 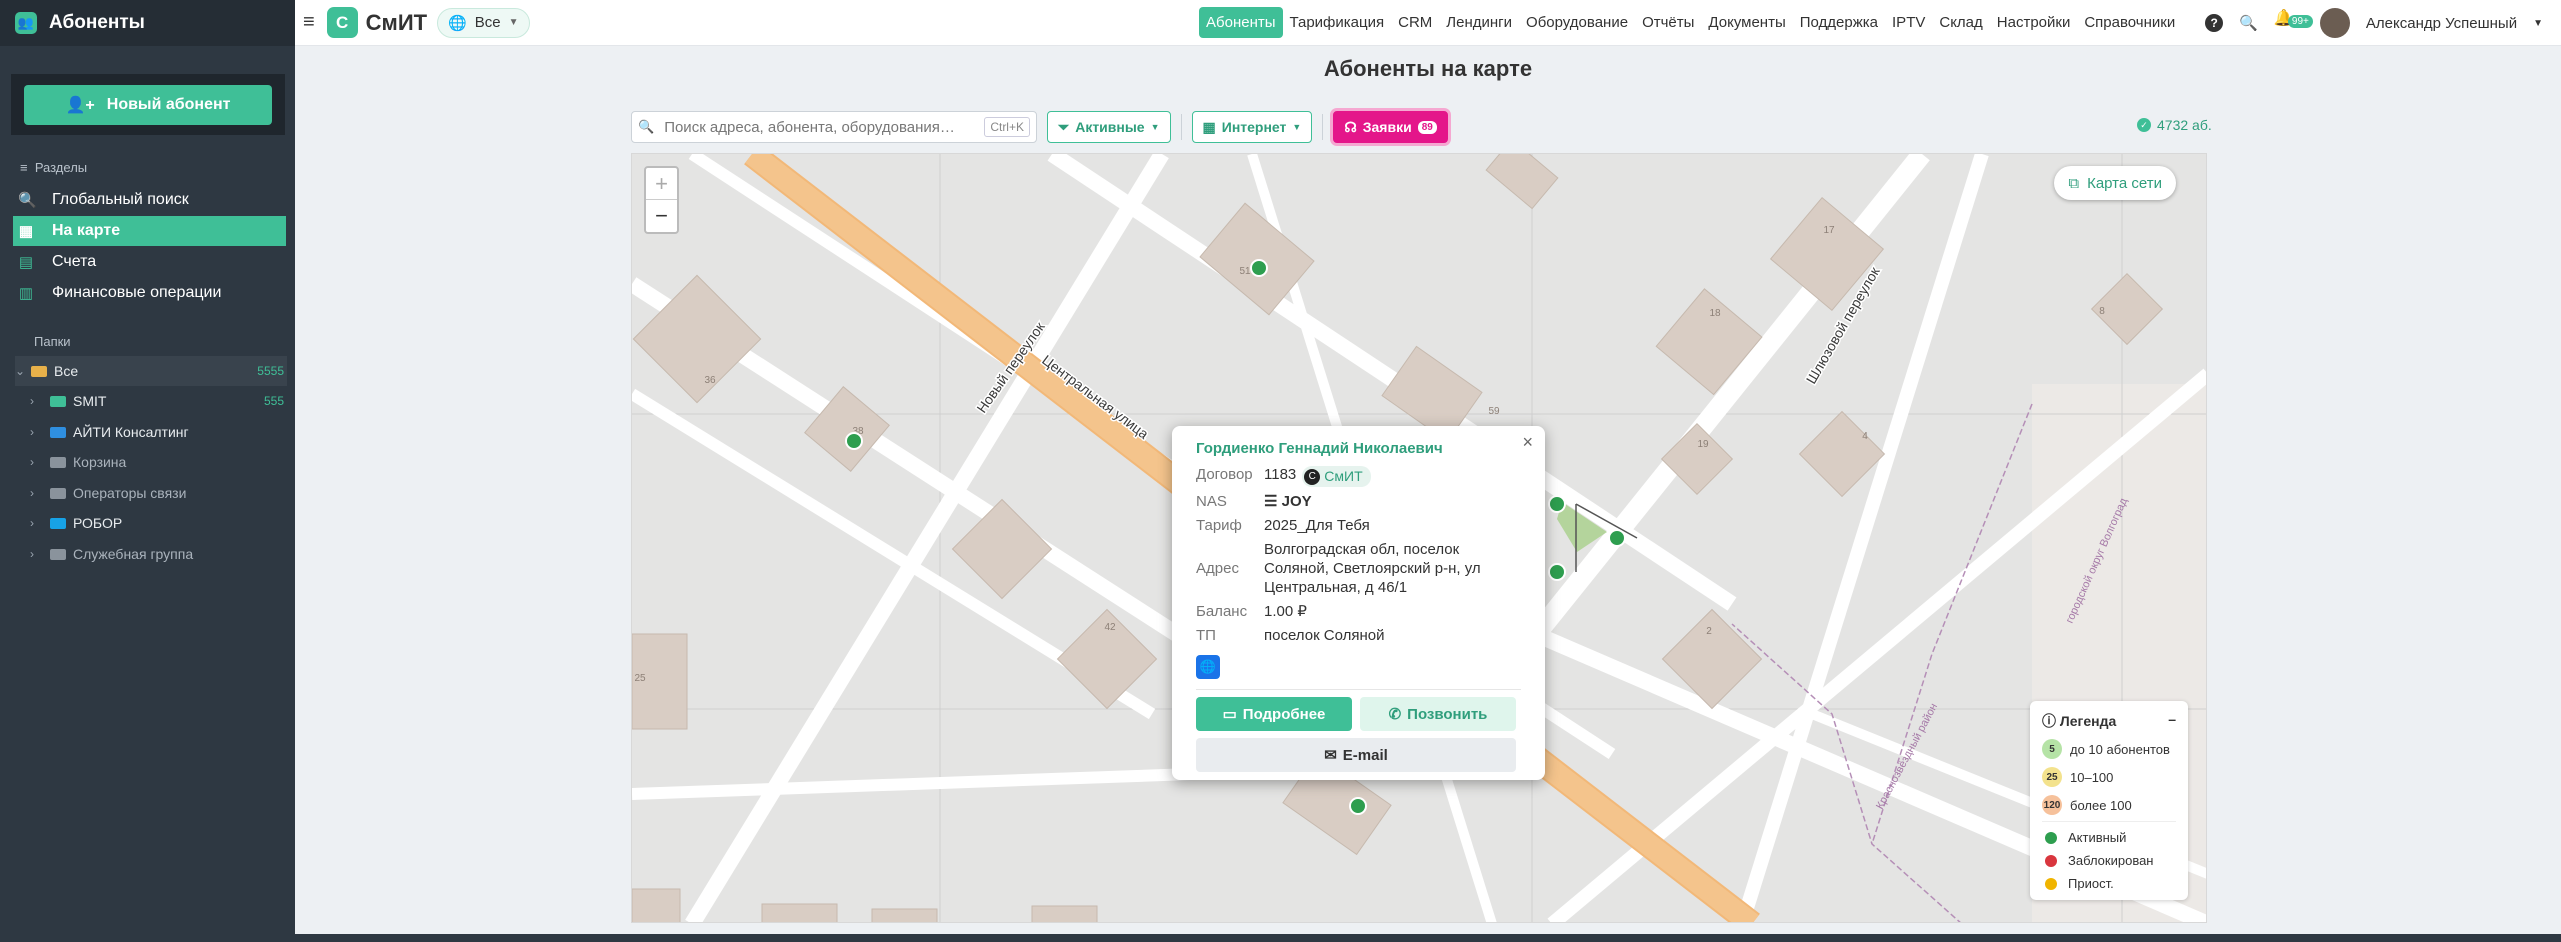 What do you see at coordinates (1668, 22) in the screenshot?
I see `nav-reports: Отчёты` at bounding box center [1668, 22].